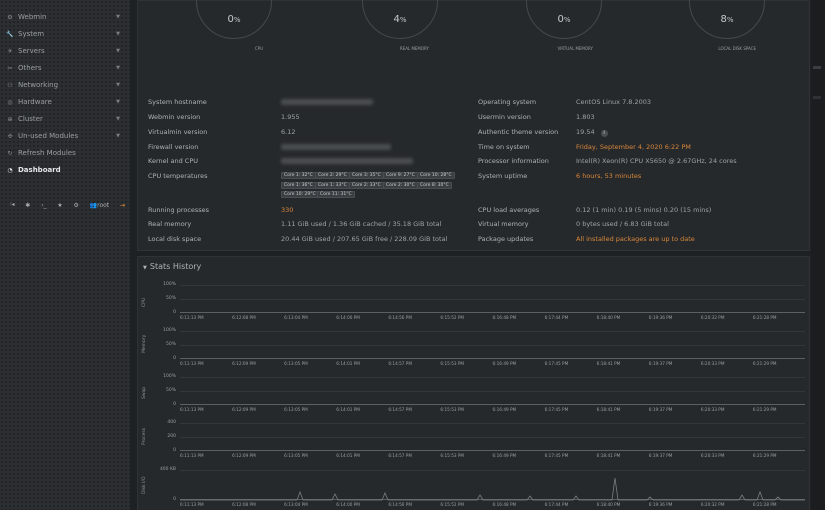 This screenshot has width=825, height=510. I want to click on favorites-star-icon: ★, so click(59, 205).